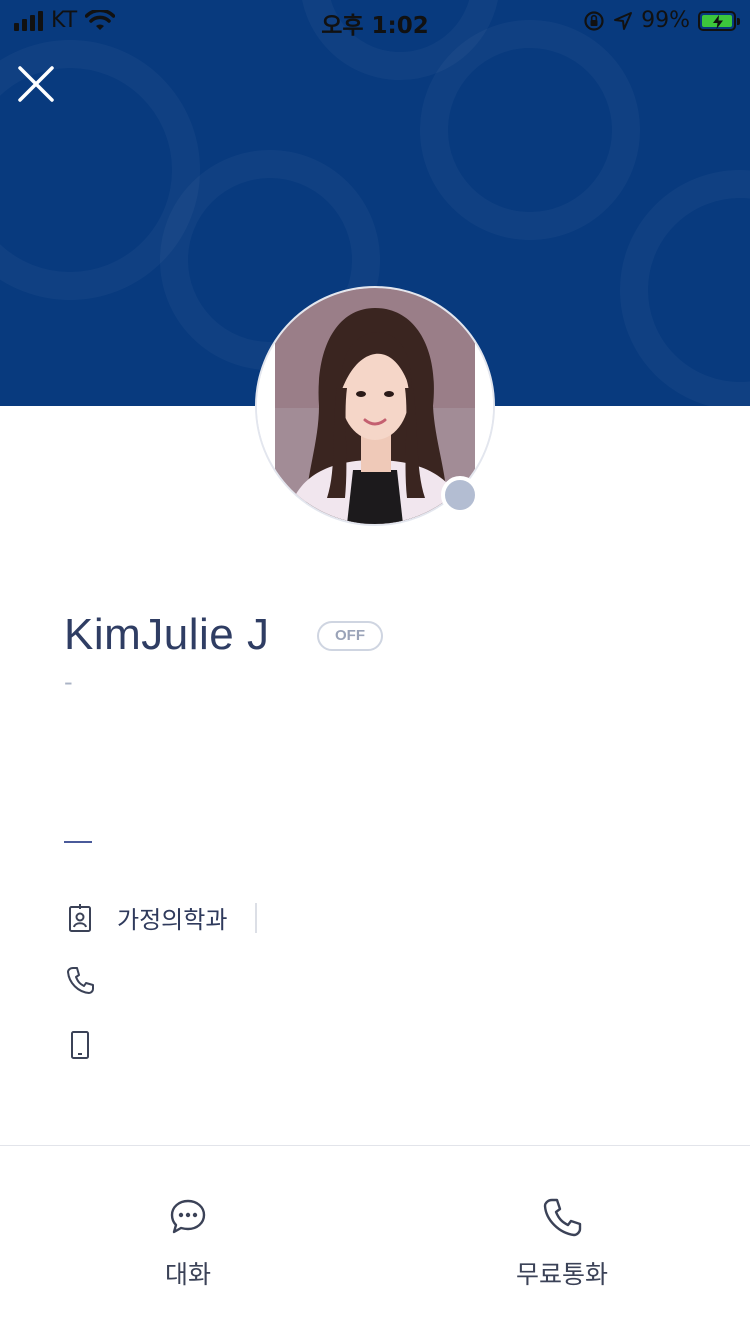  I want to click on chat-button: 대화, so click(188, 1243).